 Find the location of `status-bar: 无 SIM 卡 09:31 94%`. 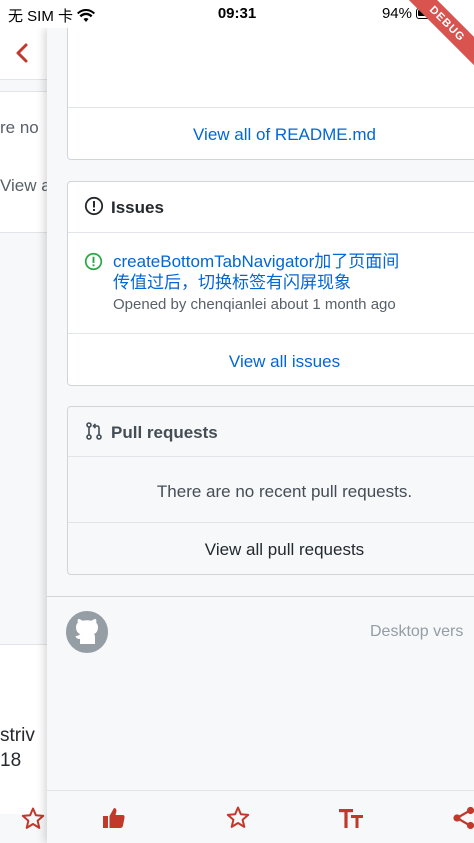

status-bar: 无 SIM 卡 09:31 94% is located at coordinates (237, 14).